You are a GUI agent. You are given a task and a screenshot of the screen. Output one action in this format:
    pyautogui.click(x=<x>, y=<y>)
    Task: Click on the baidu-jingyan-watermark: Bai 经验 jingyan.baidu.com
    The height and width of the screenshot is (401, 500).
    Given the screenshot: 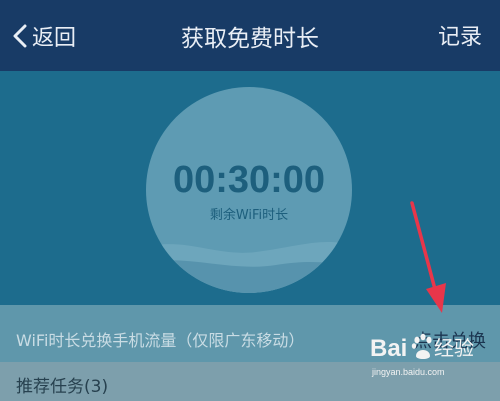 What is the action you would take?
    pyautogui.click(x=424, y=358)
    